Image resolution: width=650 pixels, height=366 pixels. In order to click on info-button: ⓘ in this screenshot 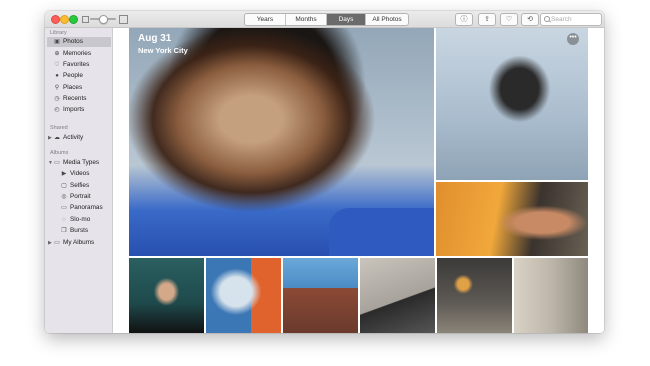, I will do `click(464, 19)`.